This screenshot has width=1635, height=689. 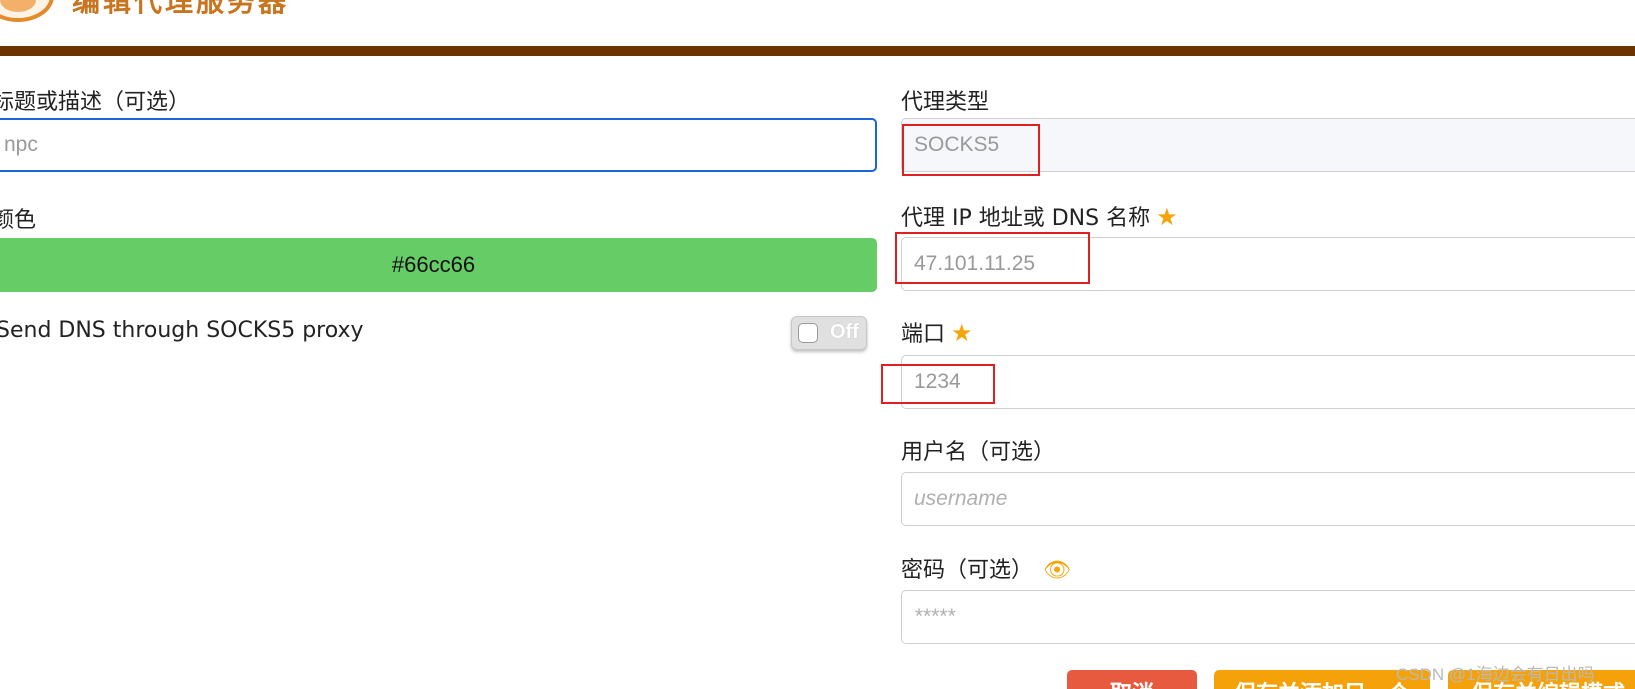 What do you see at coordinates (18, 6) in the screenshot?
I see `logo-fox-icon` at bounding box center [18, 6].